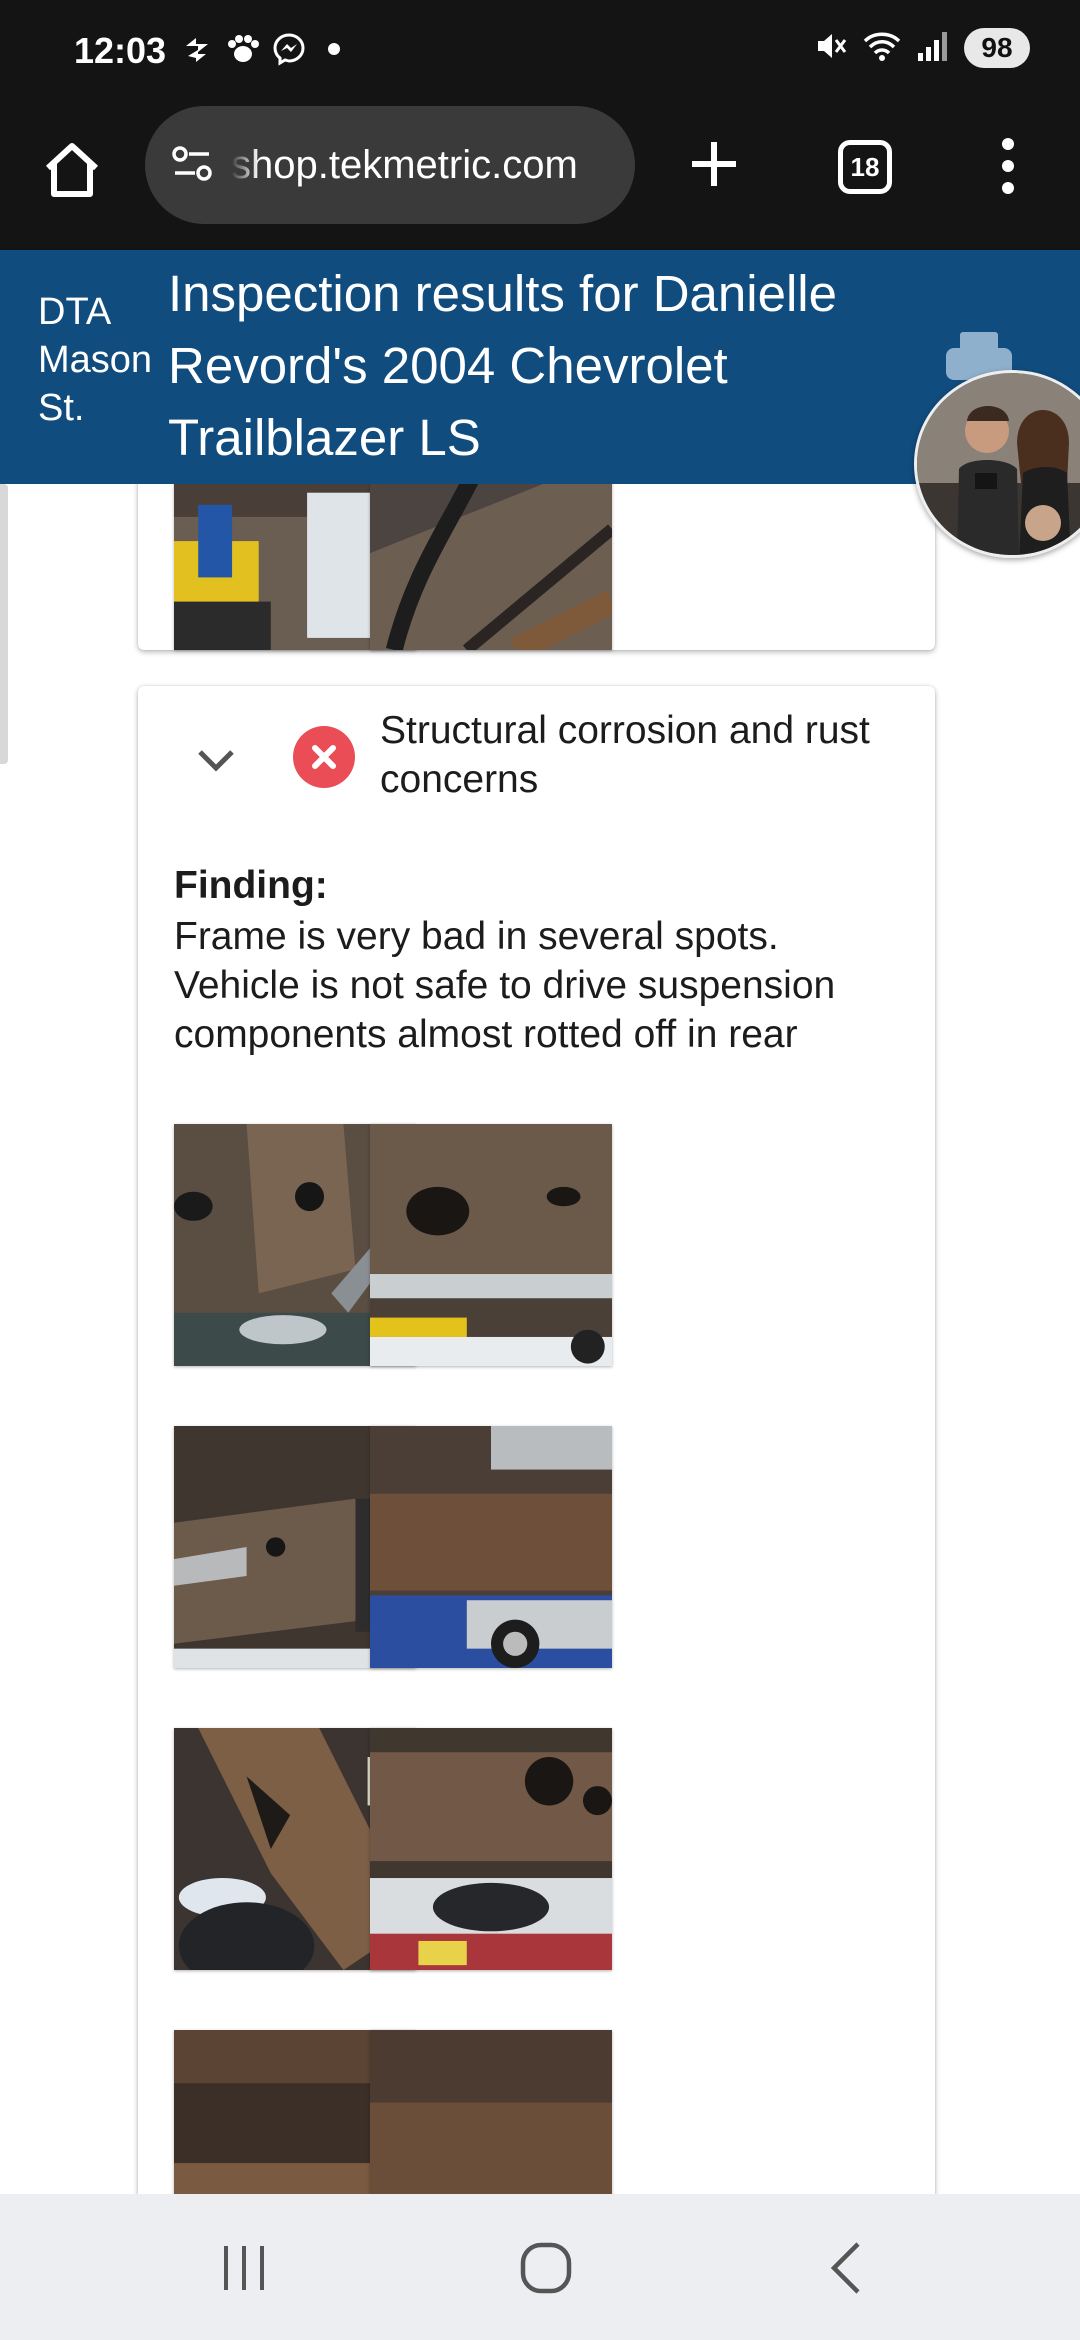 This screenshot has height=2340, width=1080. I want to click on recents-button, so click(244, 2268).